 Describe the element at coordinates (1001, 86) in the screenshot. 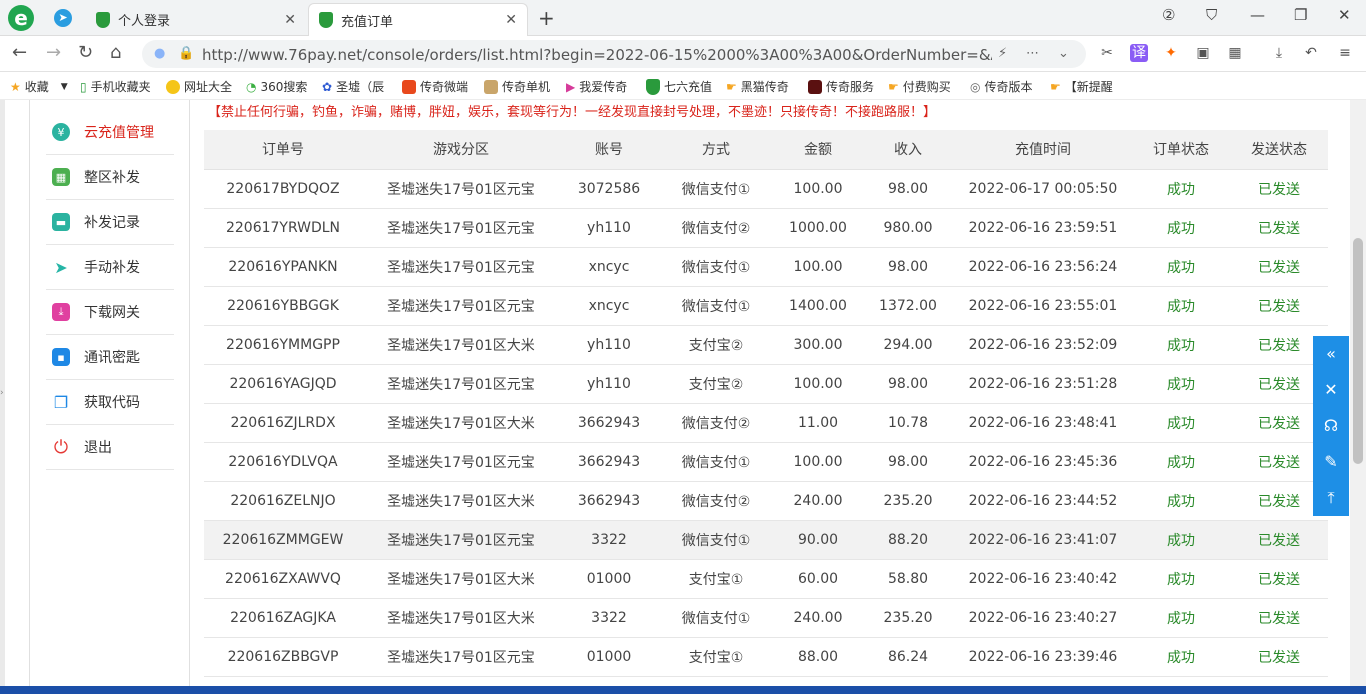

I see `bookmark-item: ◎ 传奇版本` at that location.